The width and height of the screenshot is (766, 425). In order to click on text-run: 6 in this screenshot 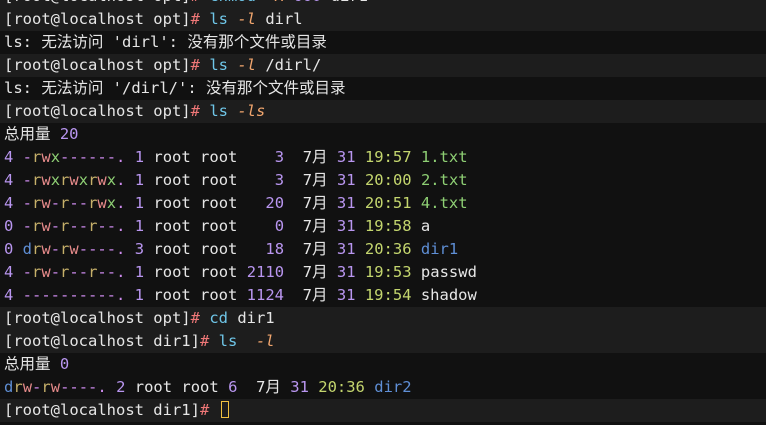, I will do `click(242, 387)`.